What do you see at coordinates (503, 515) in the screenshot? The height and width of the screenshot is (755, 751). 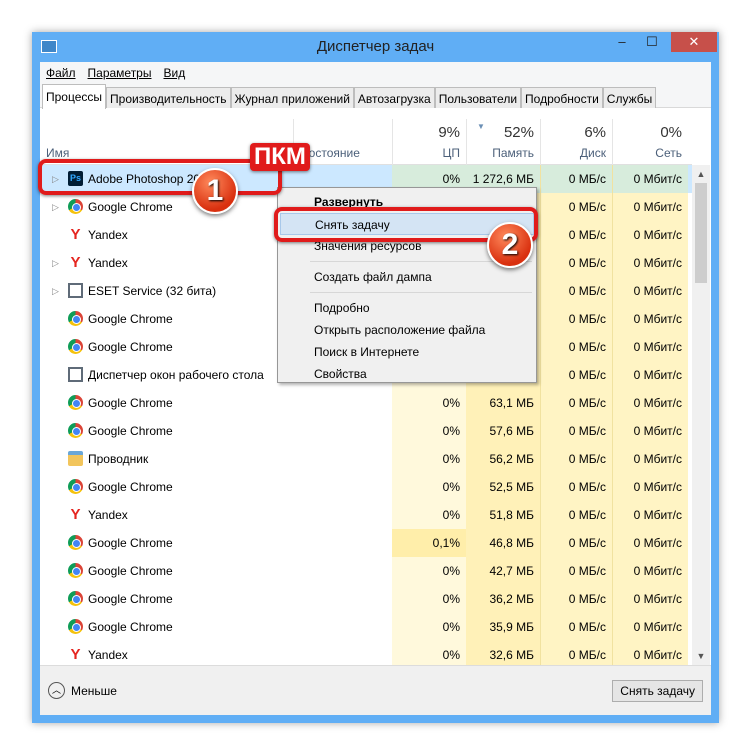 I see `memory-value: 51,8 МБ` at bounding box center [503, 515].